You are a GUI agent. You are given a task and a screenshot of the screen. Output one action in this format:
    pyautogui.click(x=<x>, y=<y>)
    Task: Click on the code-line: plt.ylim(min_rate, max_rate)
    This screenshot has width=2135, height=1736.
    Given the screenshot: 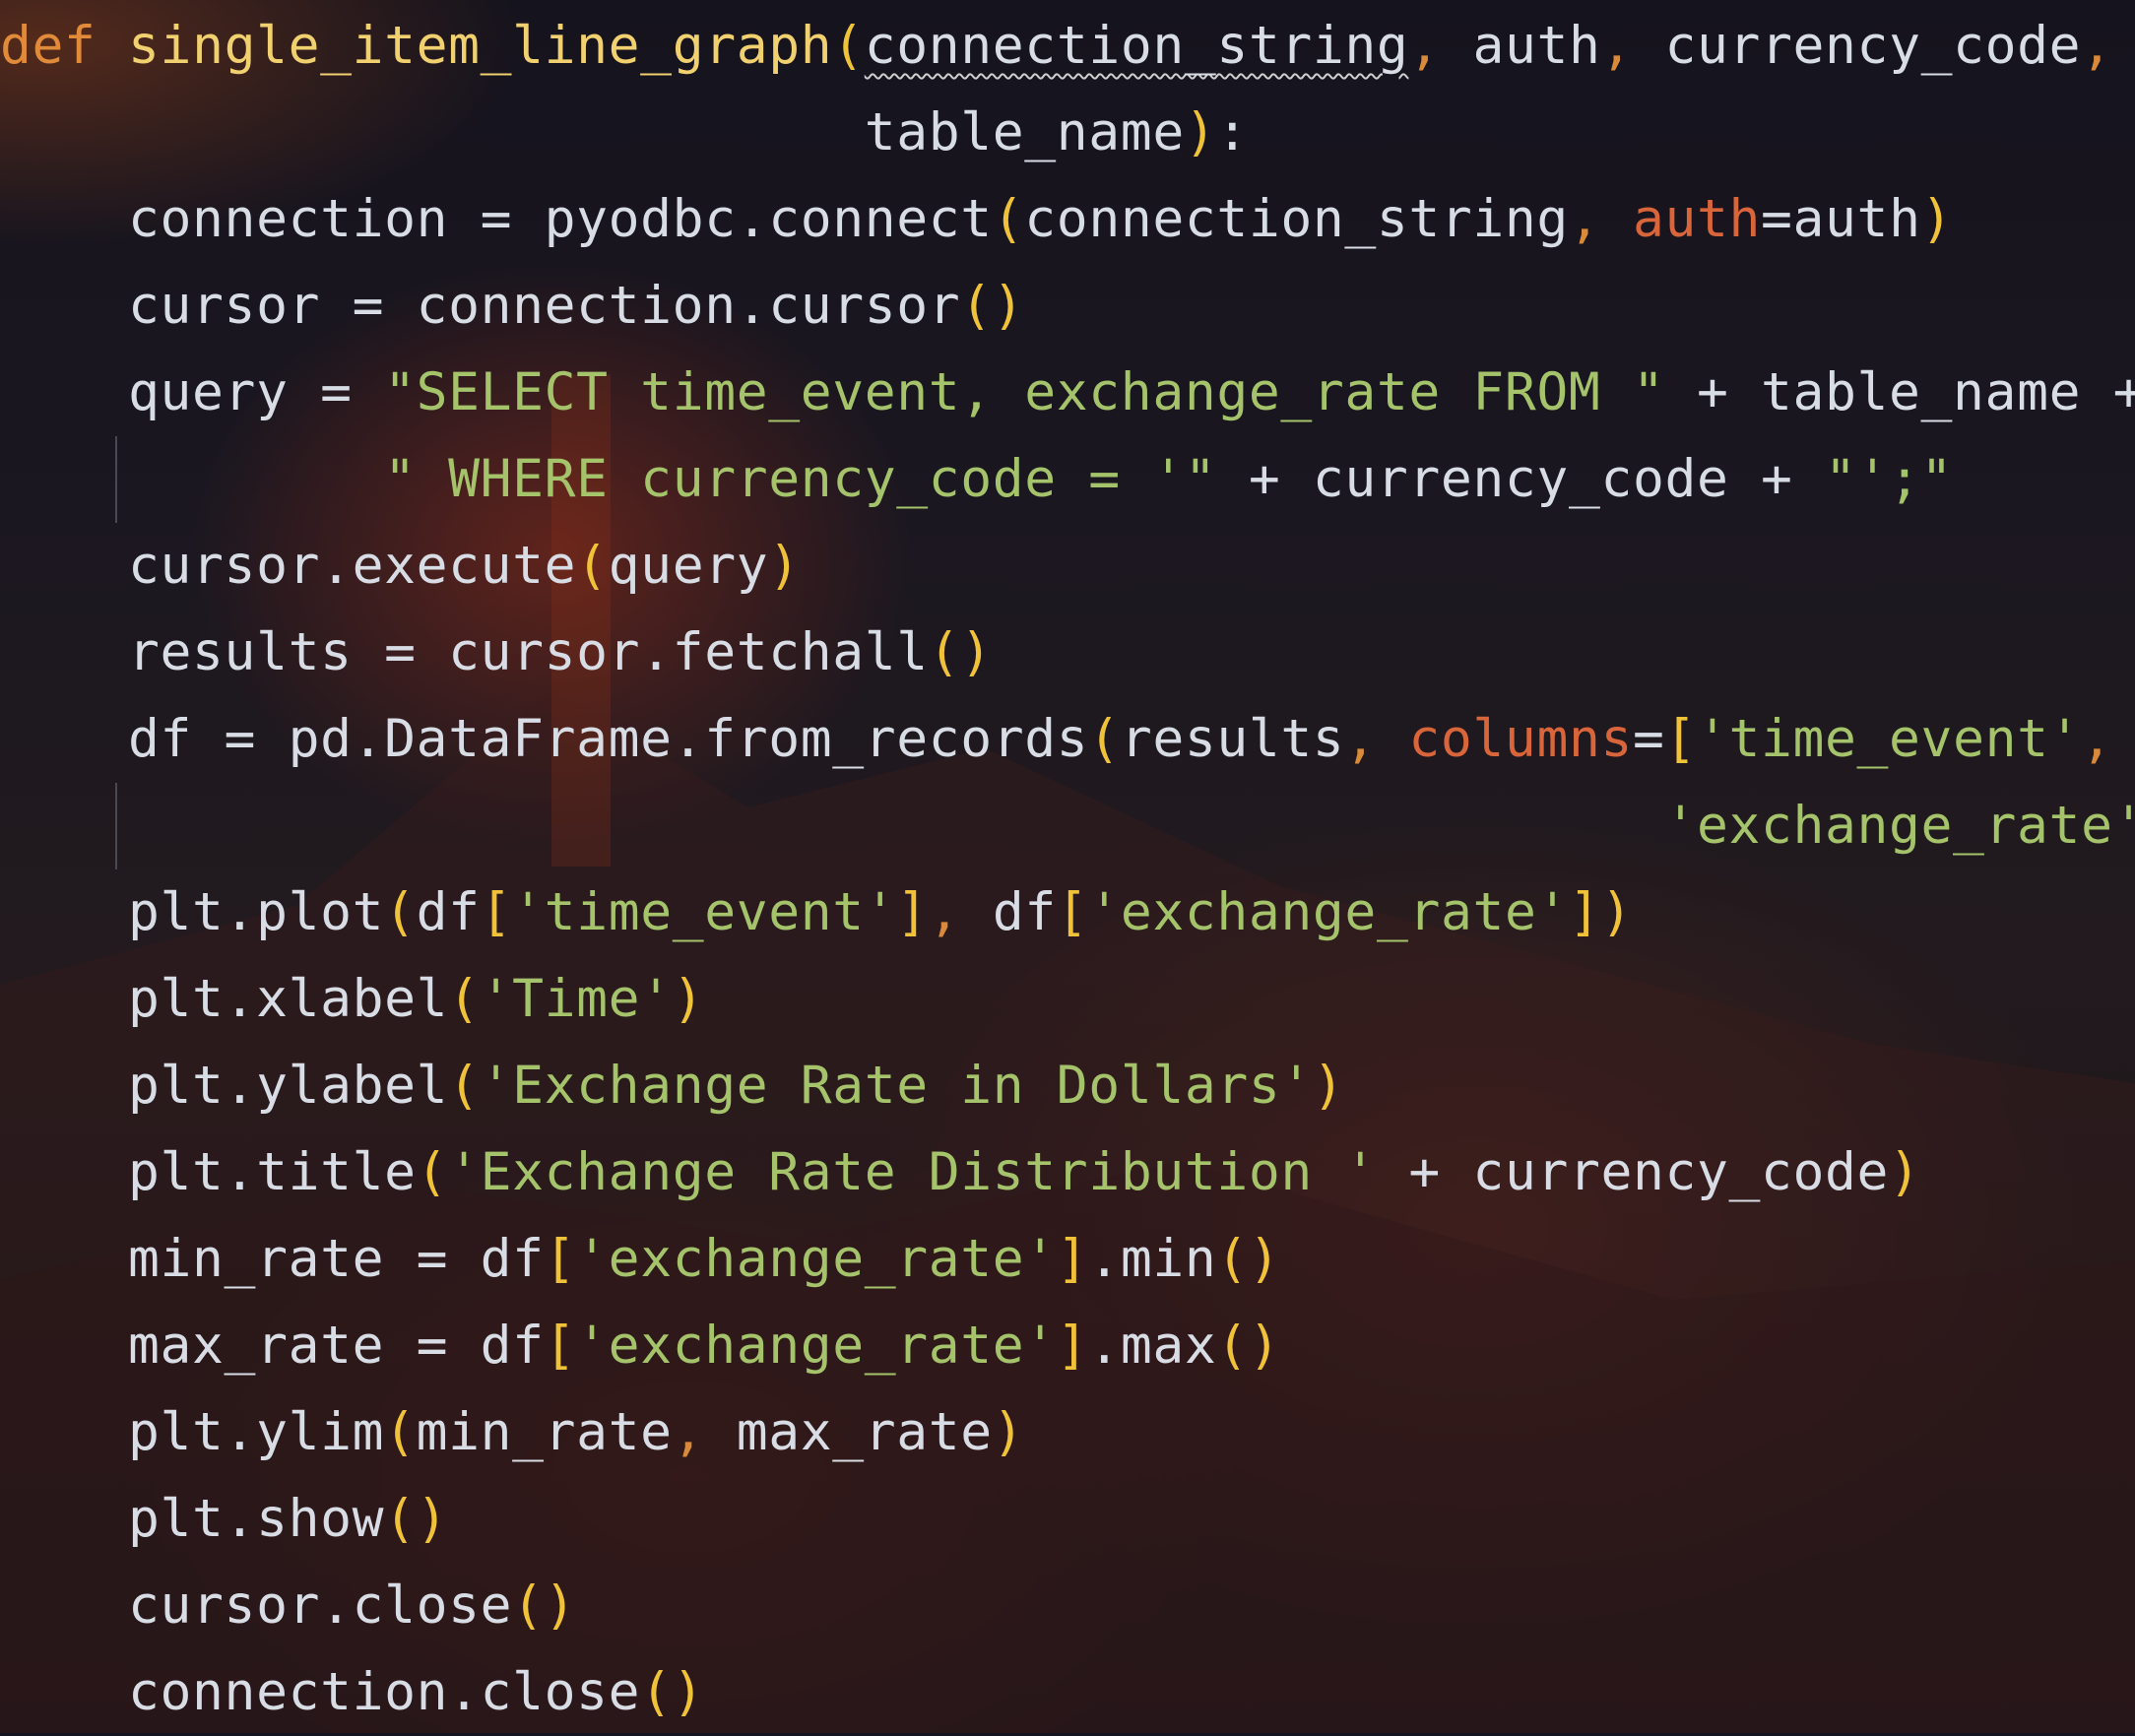 What is the action you would take?
    pyautogui.click(x=512, y=1433)
    